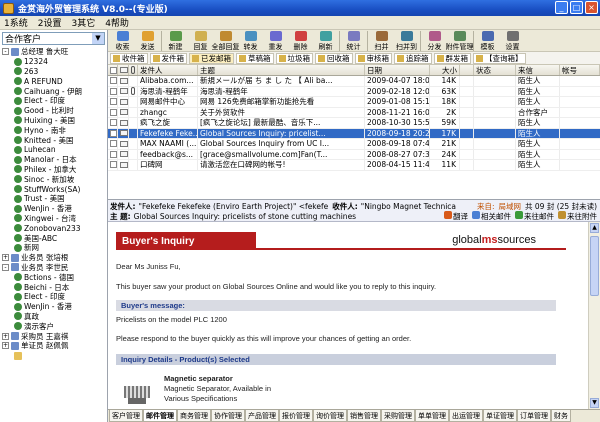 Image resolution: width=600 pixels, height=422 pixels. Describe the element at coordinates (53, 140) in the screenshot. I see `tree-item: Knitted - 美国` at that location.